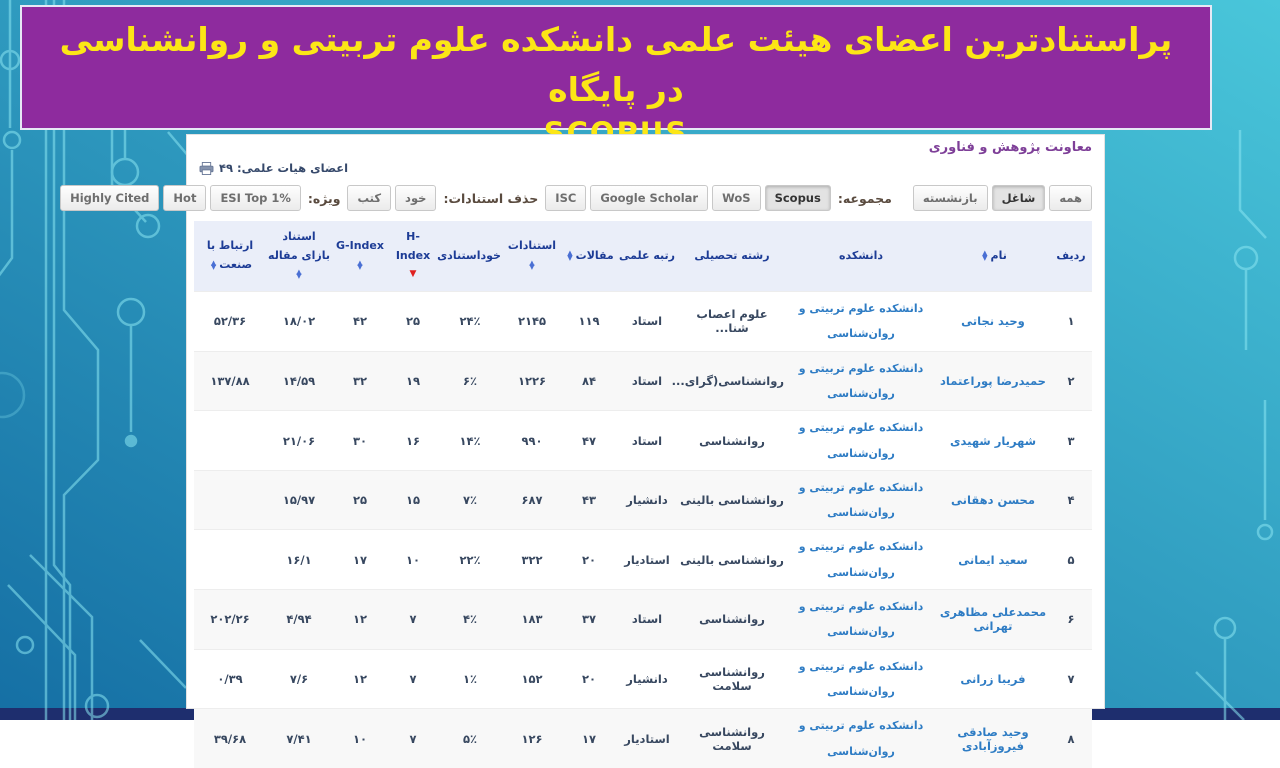 This screenshot has height=768, width=1280. I want to click on name-cell: فریبا زرانی, so click(993, 678).